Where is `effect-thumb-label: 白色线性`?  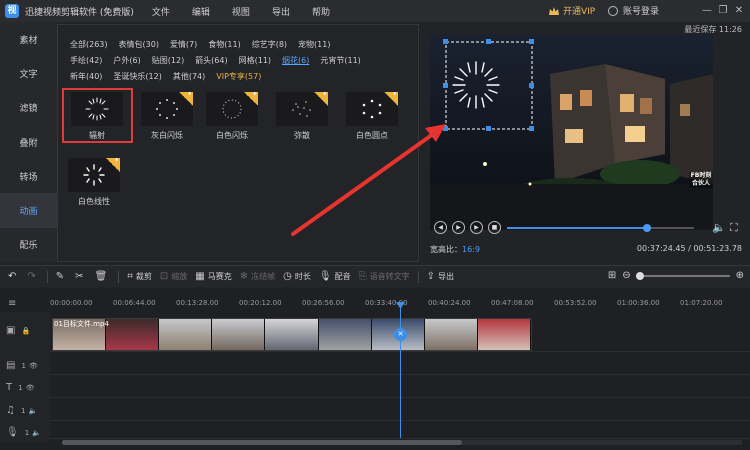 effect-thumb-label: 白色线性 is located at coordinates (94, 201).